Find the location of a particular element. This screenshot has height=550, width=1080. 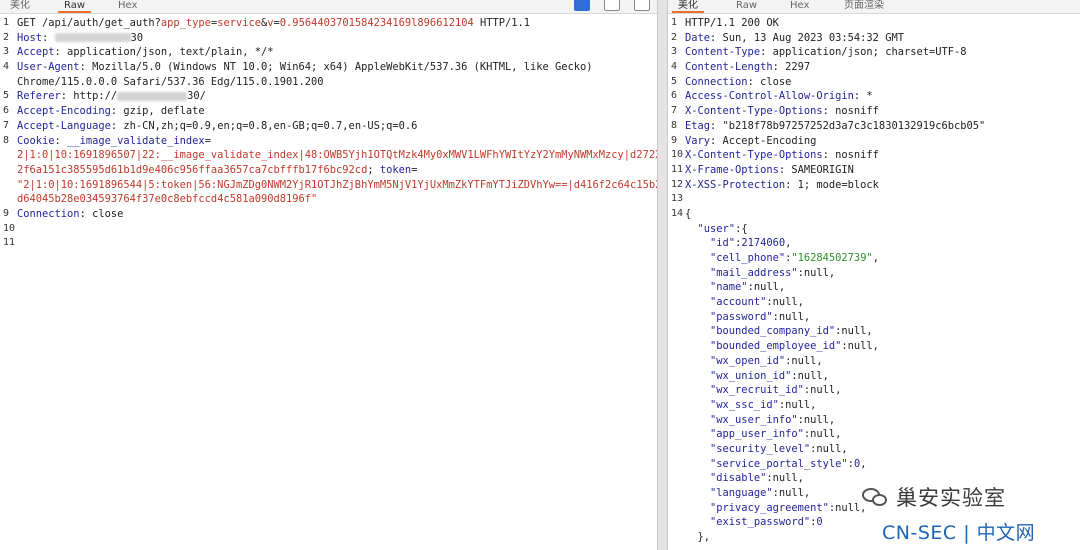

line-number: 4 is located at coordinates (674, 67).